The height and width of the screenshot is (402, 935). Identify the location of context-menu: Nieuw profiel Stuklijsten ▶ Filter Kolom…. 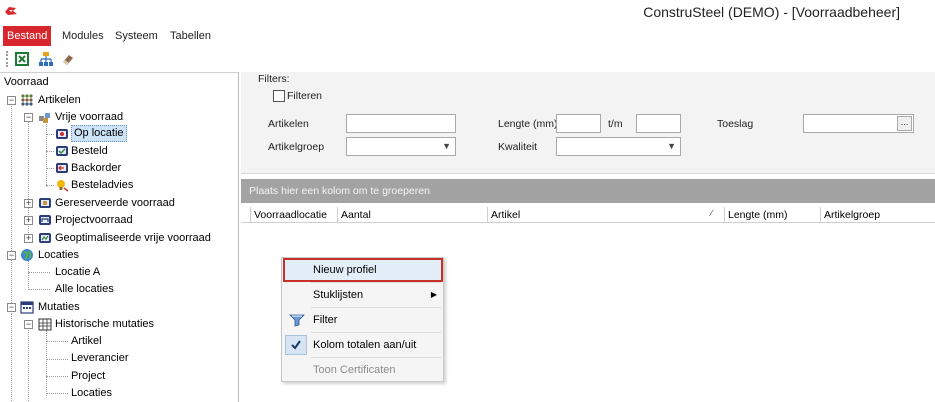
(362, 319).